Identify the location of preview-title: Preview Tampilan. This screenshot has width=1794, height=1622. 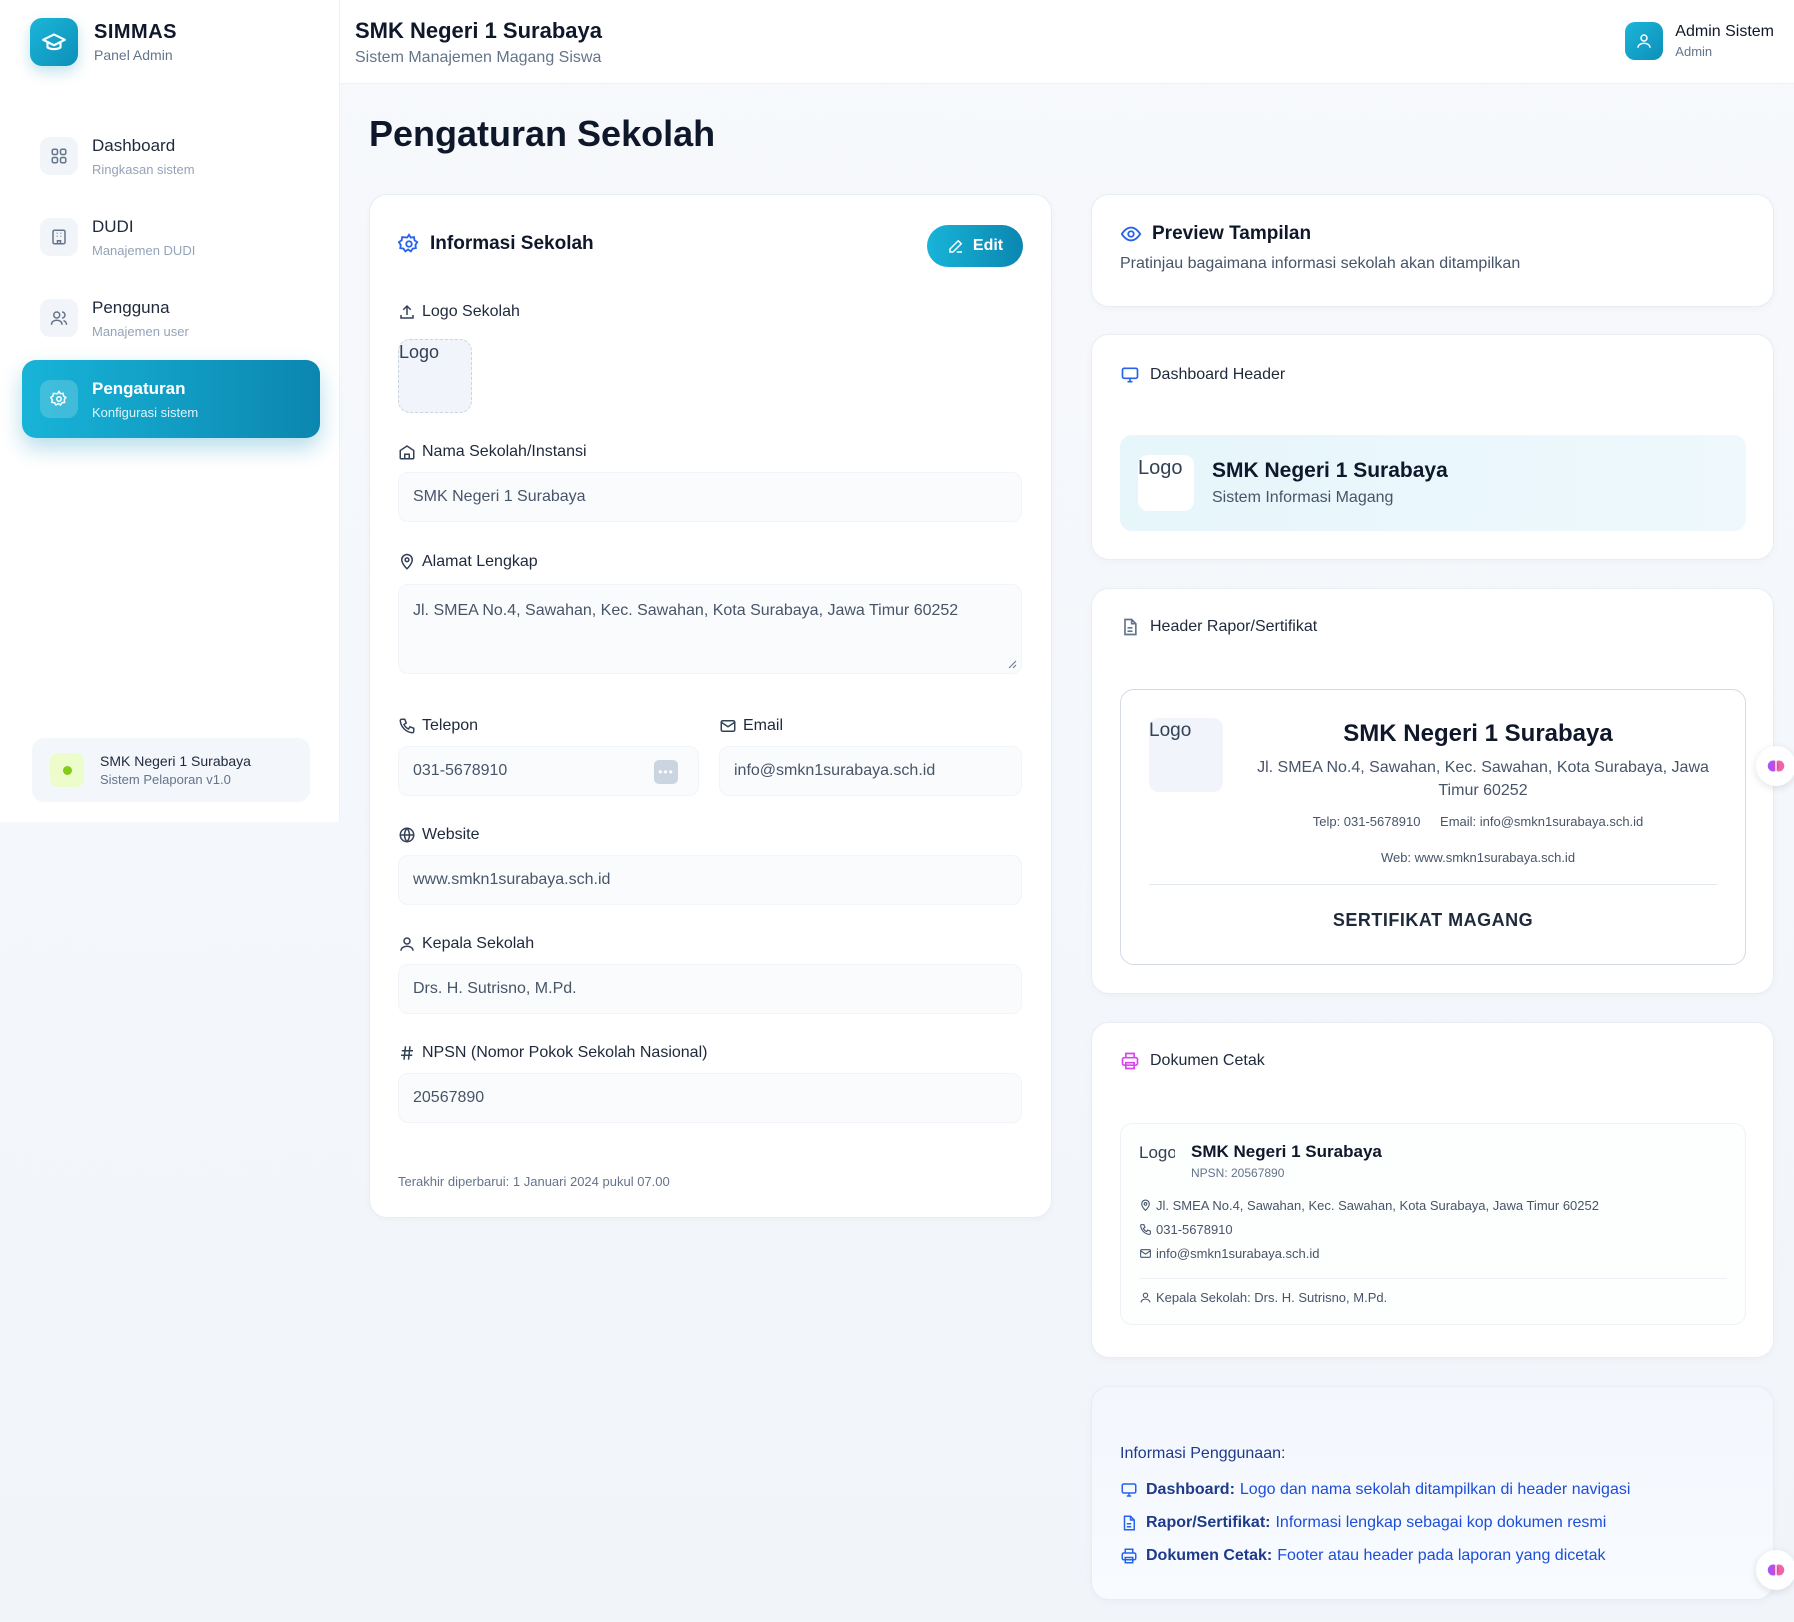
(1232, 233).